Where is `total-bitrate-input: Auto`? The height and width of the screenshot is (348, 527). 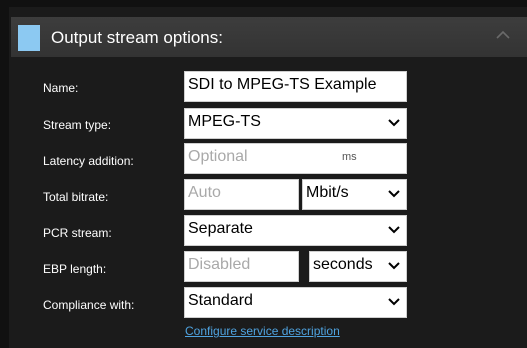
total-bitrate-input: Auto is located at coordinates (241, 194).